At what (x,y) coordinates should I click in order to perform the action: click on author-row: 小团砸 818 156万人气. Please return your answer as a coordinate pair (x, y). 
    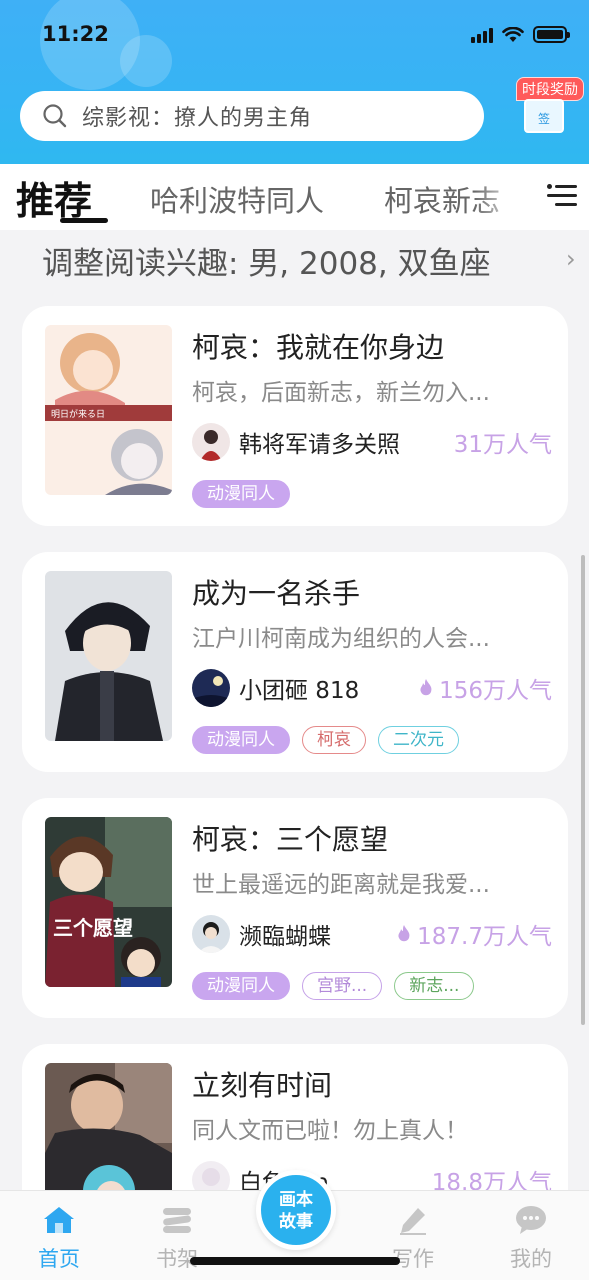
    Looking at the image, I should click on (372, 688).